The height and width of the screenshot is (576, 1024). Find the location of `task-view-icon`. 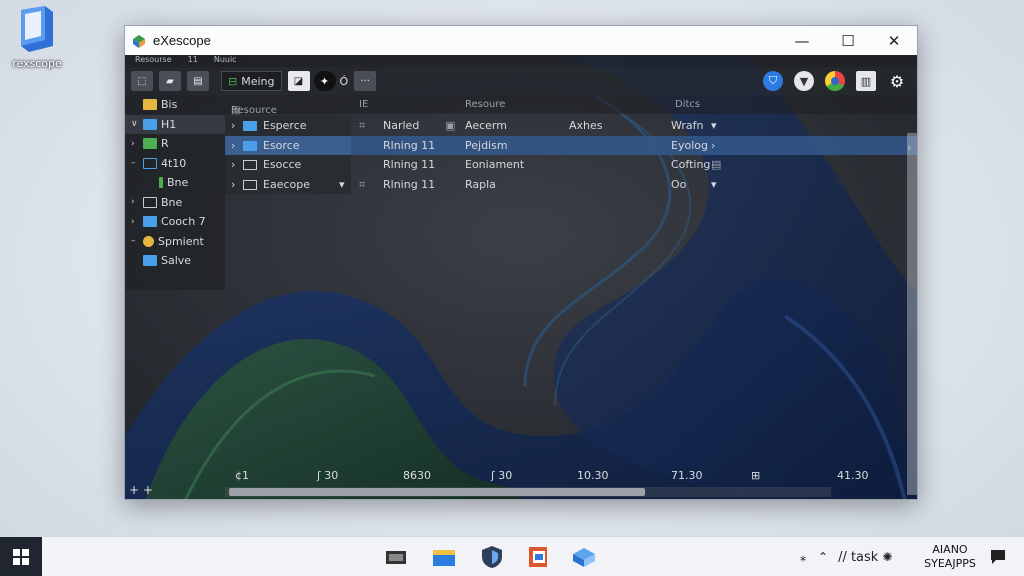

task-view-icon is located at coordinates (396, 557).